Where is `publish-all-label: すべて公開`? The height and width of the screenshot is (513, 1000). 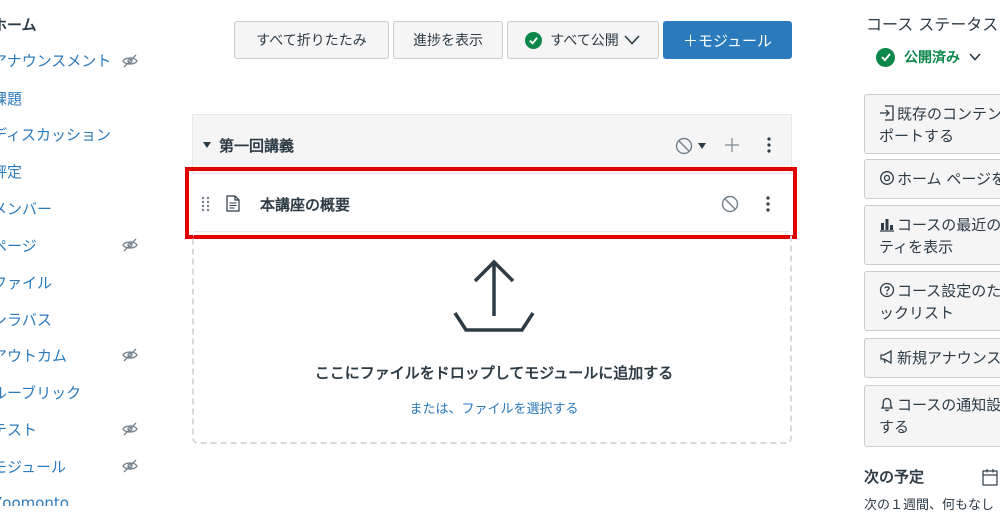
publish-all-label: すべて公開 is located at coordinates (584, 41).